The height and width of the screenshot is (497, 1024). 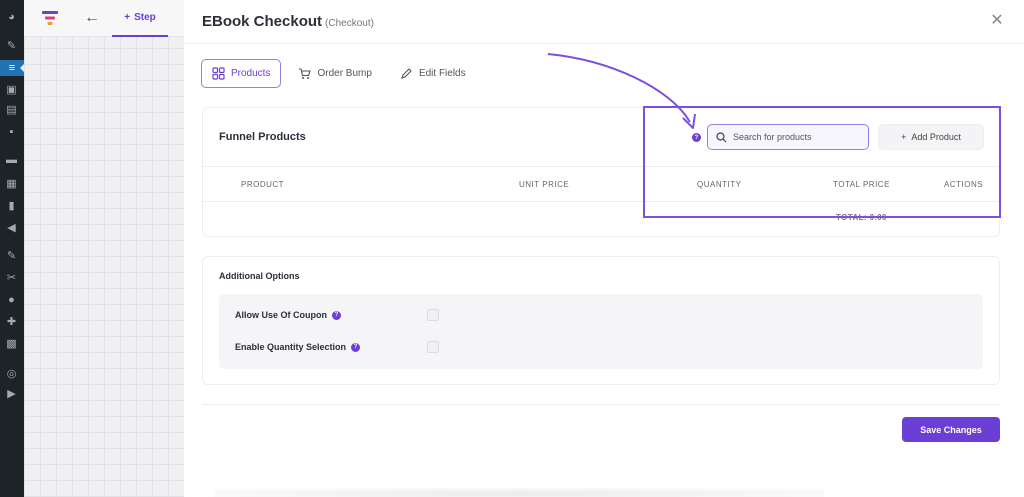 I want to click on option-coupon: Allow Use Of Coupon ?, so click(x=288, y=315).